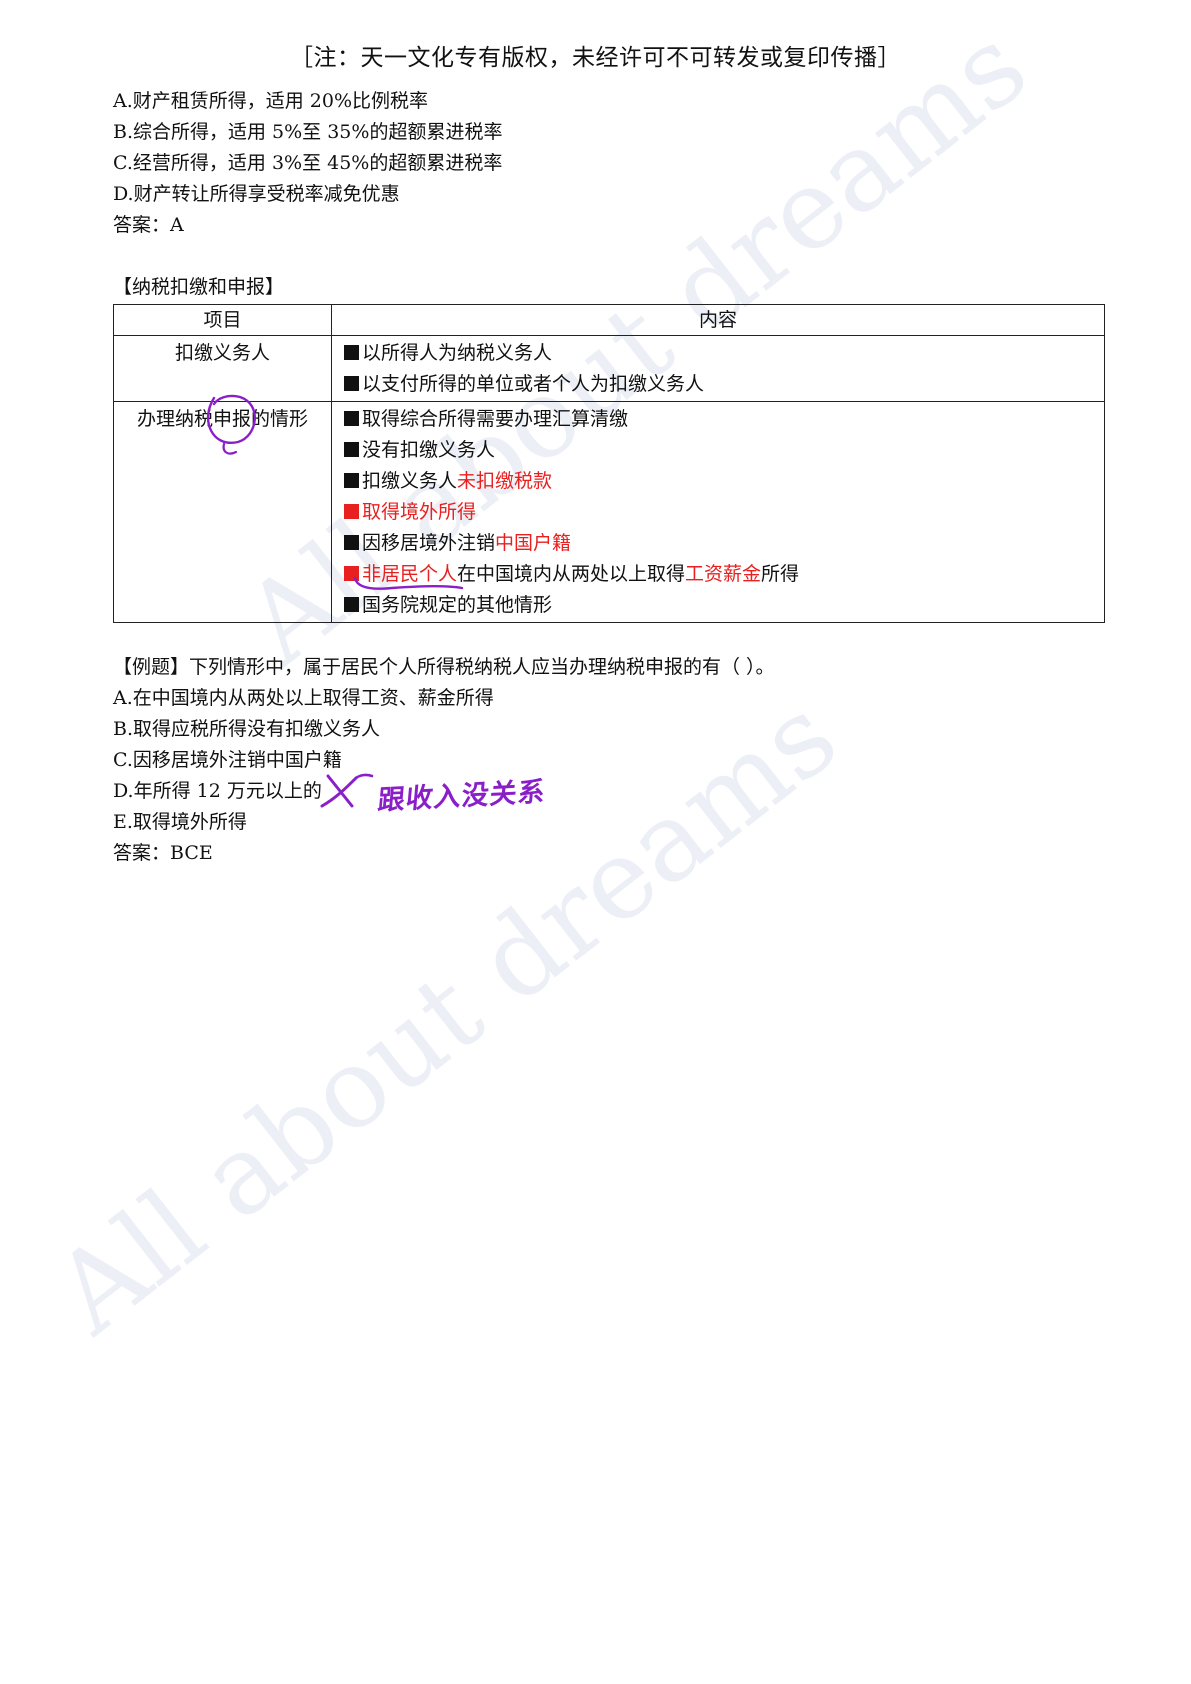 This screenshot has height=1684, width=1191. Describe the element at coordinates (303, 698) in the screenshot. I see `example-option-a: A.在中国境内从两处以上取得工资、薪金所得` at that location.